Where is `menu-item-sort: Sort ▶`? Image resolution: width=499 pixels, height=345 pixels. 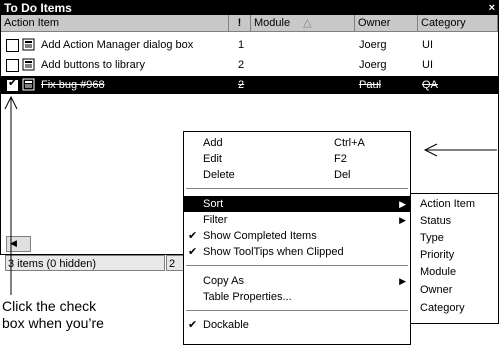
menu-item-sort: Sort ▶ is located at coordinates (297, 204).